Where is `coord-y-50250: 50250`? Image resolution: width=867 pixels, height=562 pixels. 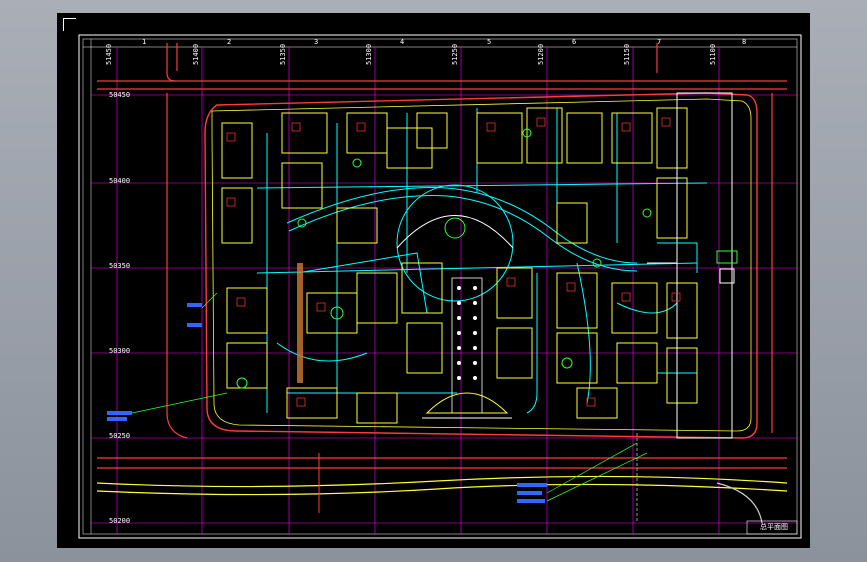
coord-y-50250: 50250 is located at coordinates (120, 436).